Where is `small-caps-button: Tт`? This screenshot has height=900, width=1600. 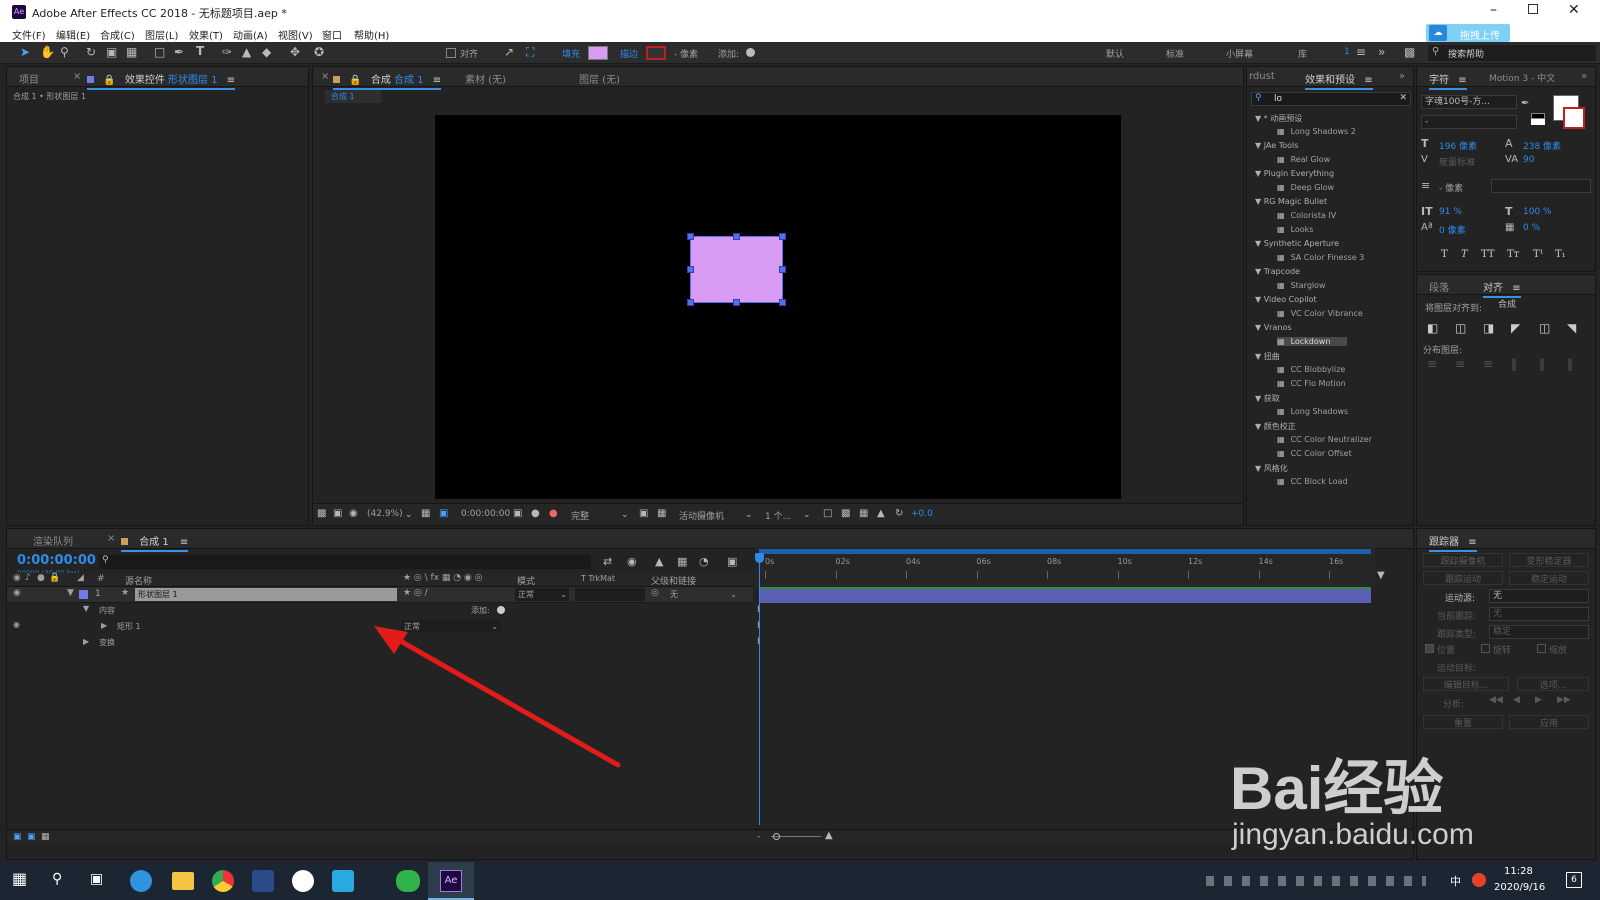 small-caps-button: Tт is located at coordinates (1513, 254).